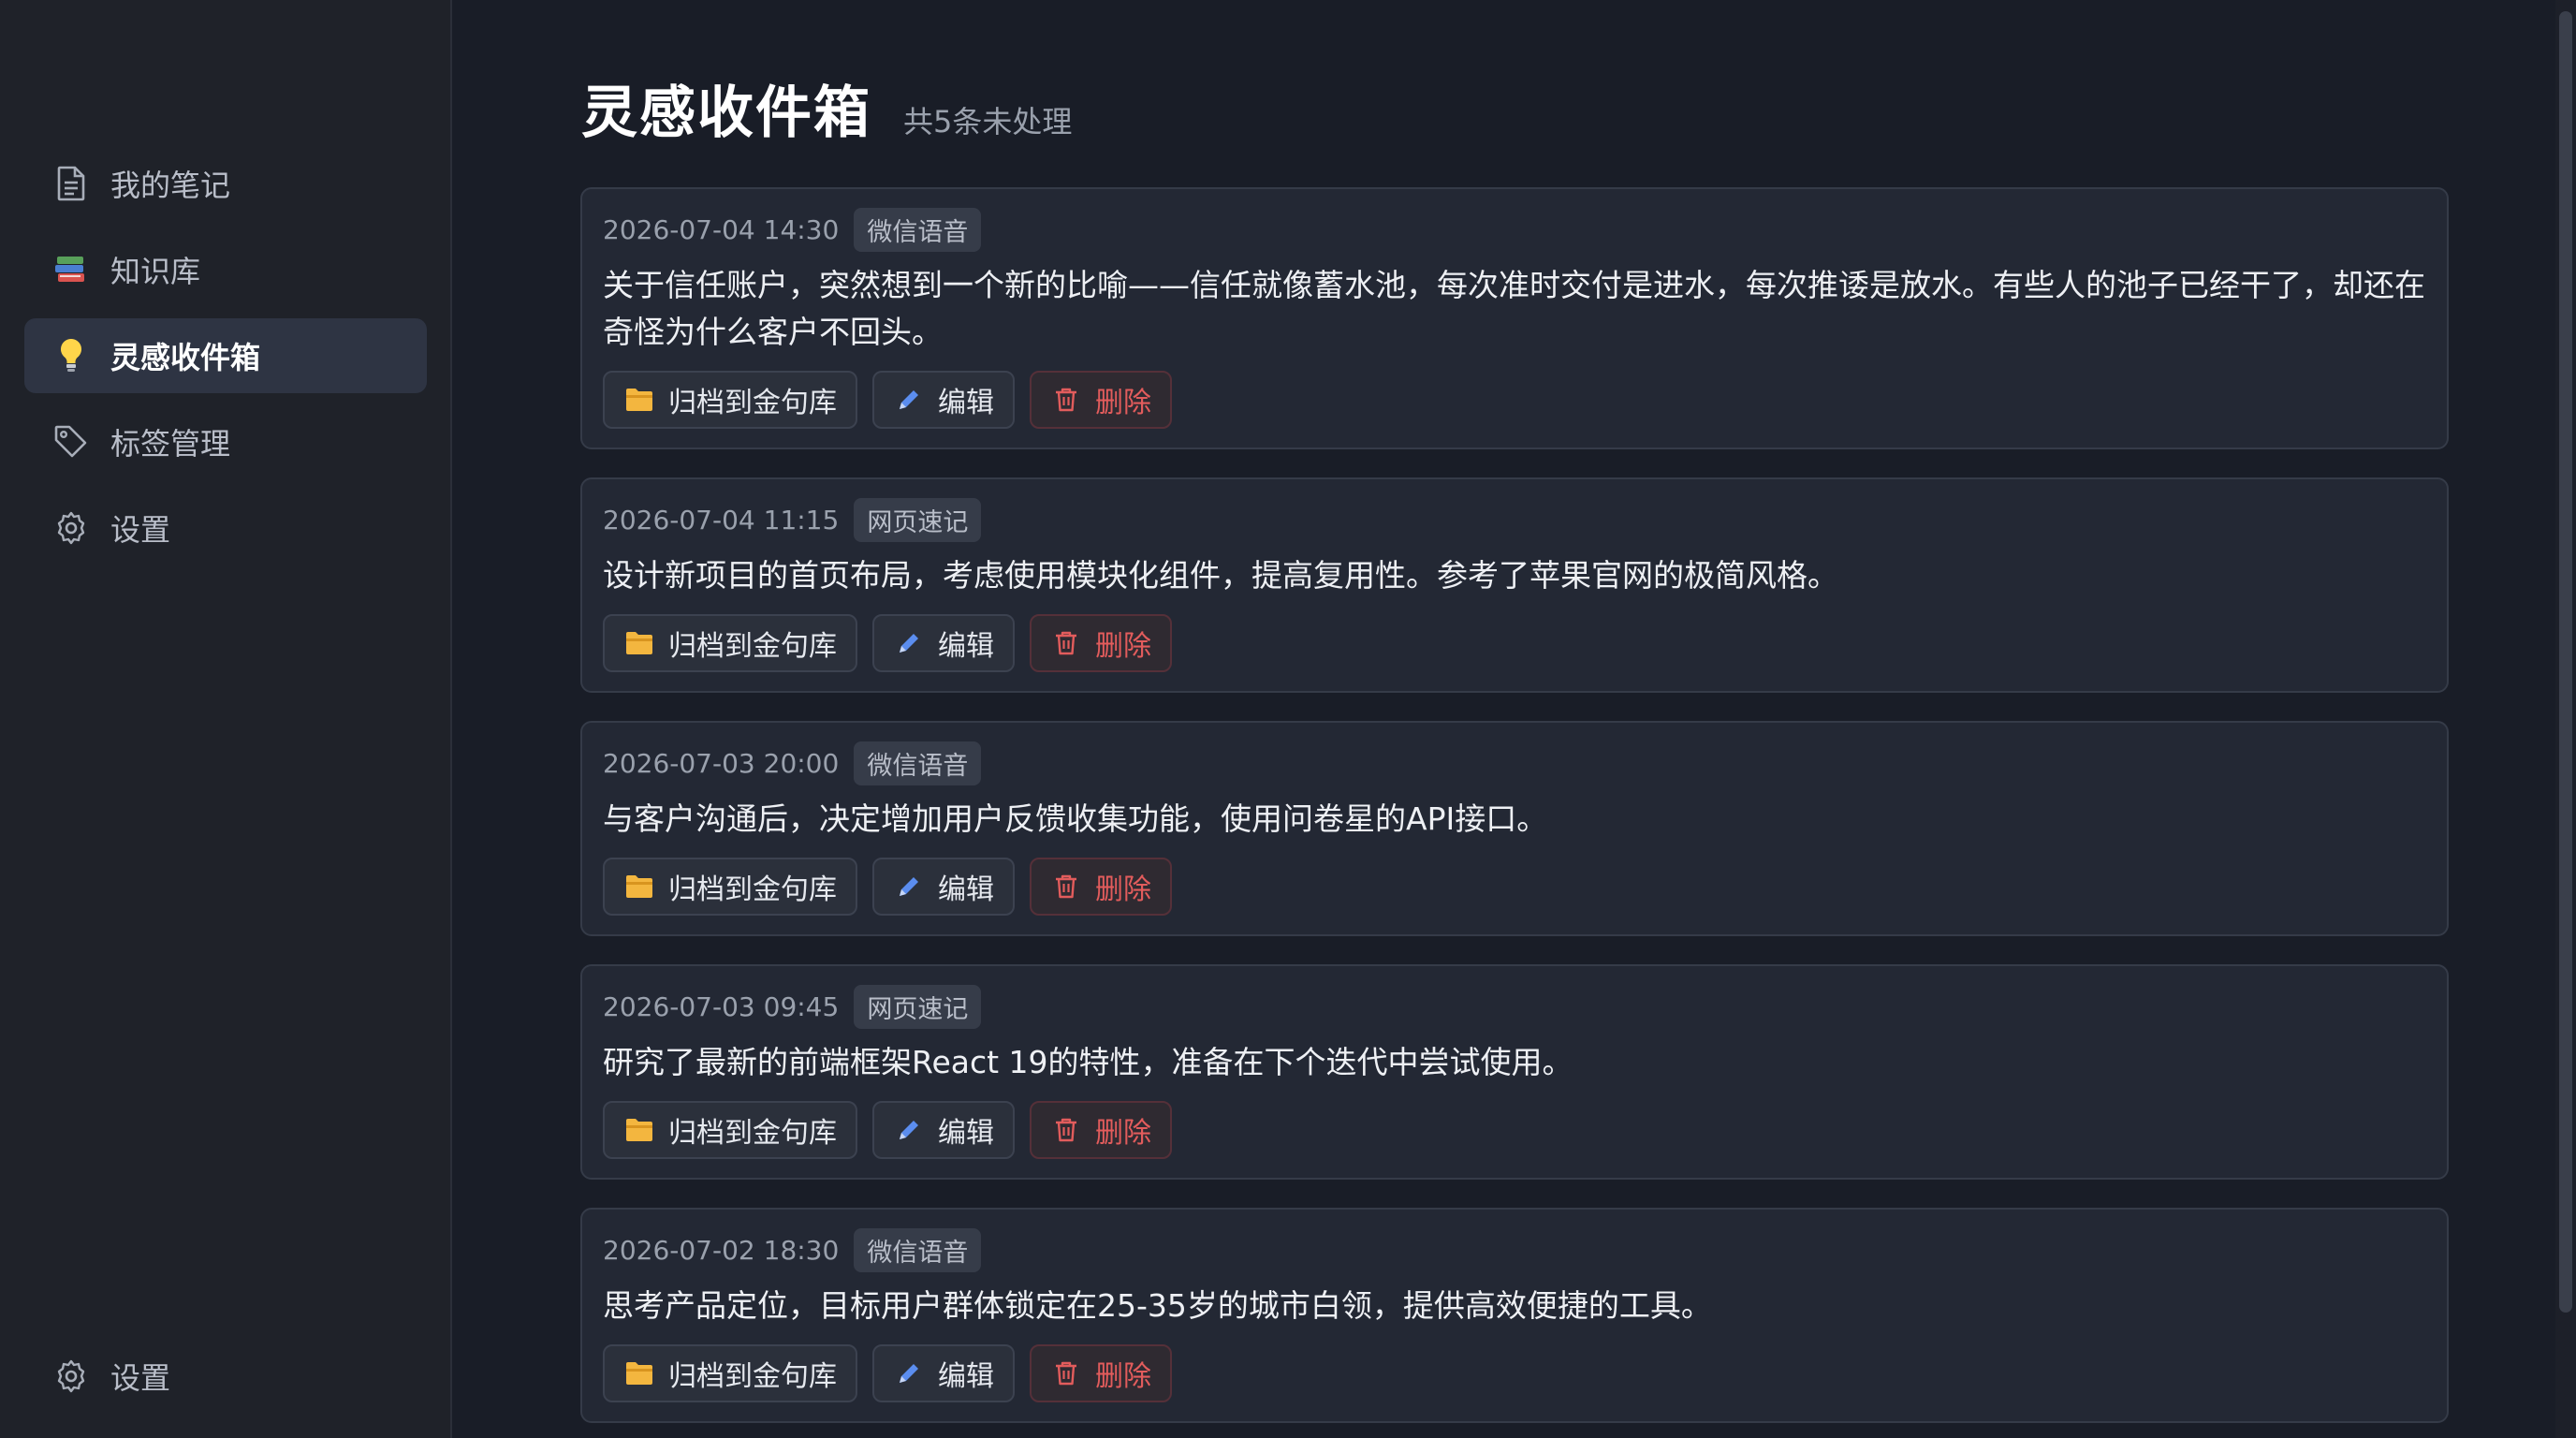 Image resolution: width=2576 pixels, height=1438 pixels. I want to click on sidebar-item-label: 知识库, so click(155, 271).